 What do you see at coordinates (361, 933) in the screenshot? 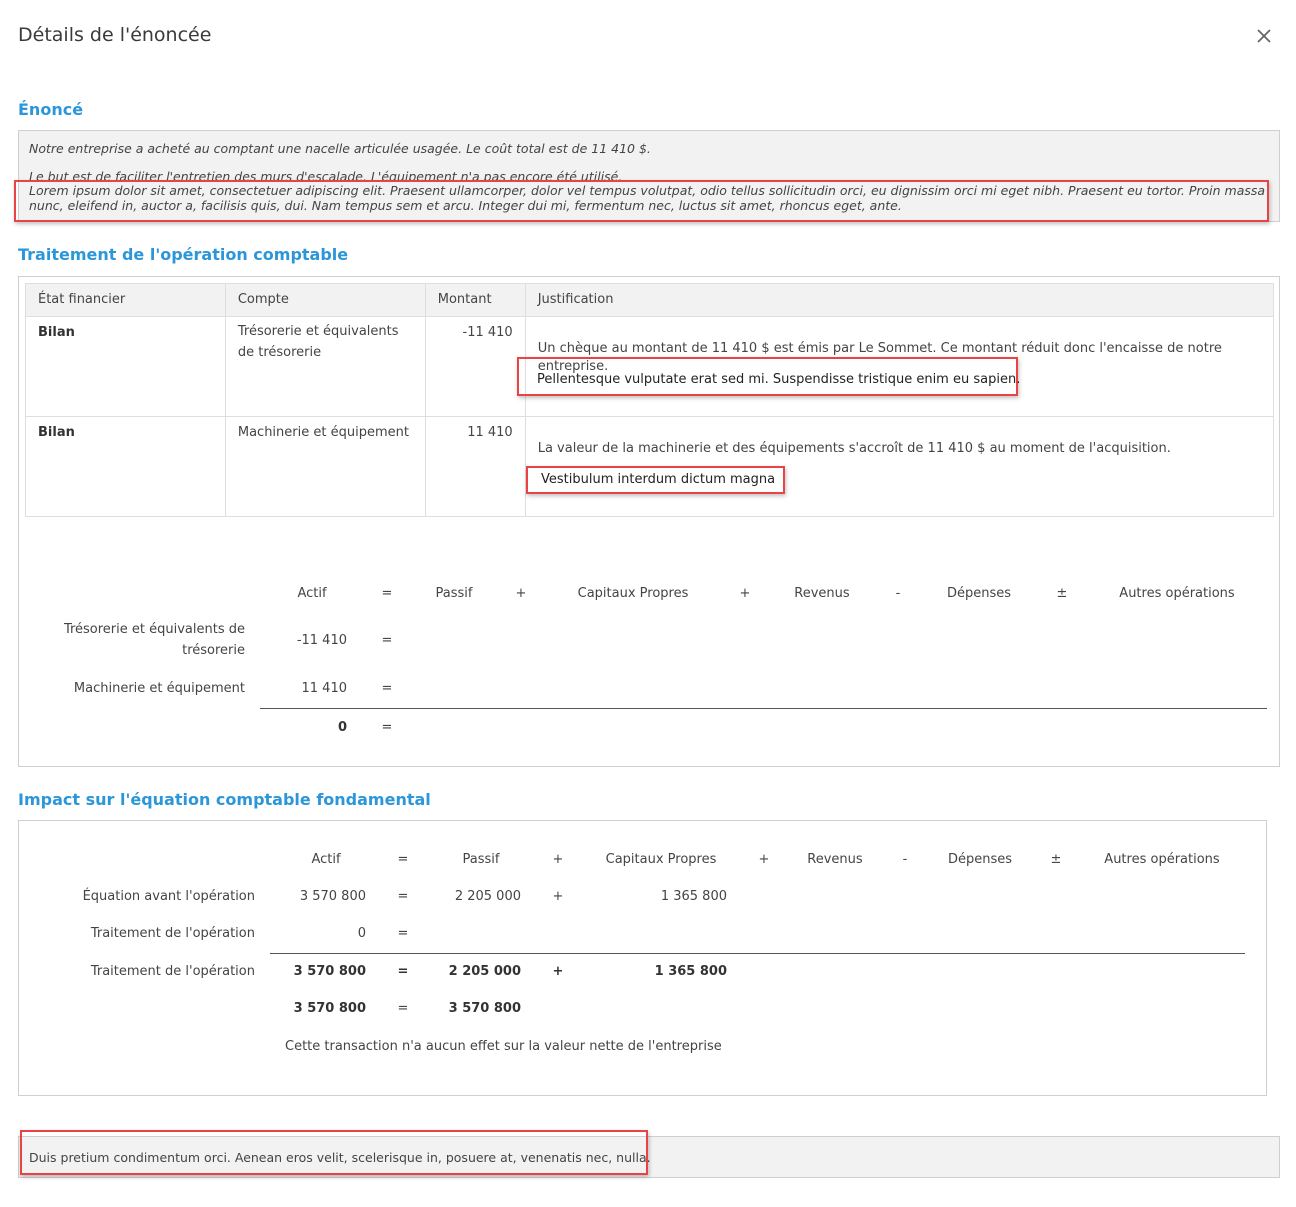
I see `impact-row-actif: 0` at bounding box center [361, 933].